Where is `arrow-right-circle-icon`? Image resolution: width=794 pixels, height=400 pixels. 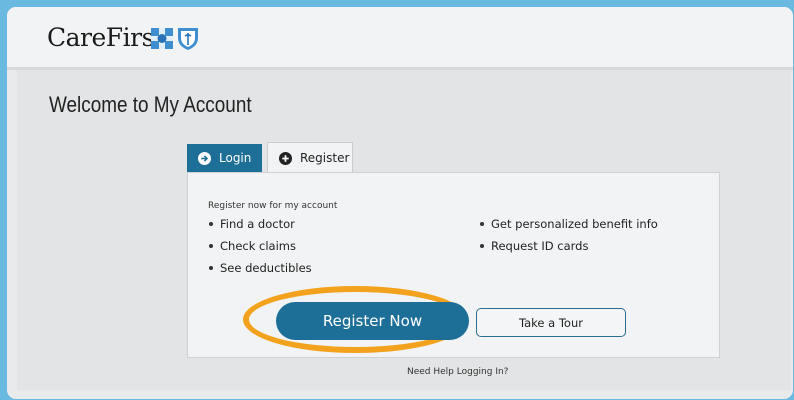
arrow-right-circle-icon is located at coordinates (204, 158).